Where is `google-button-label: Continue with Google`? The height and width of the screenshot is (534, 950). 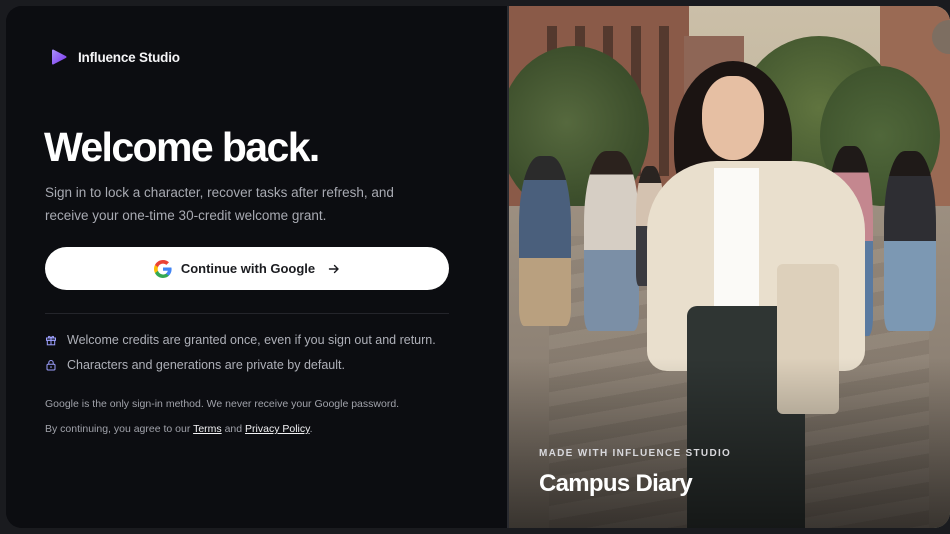 google-button-label: Continue with Google is located at coordinates (248, 268).